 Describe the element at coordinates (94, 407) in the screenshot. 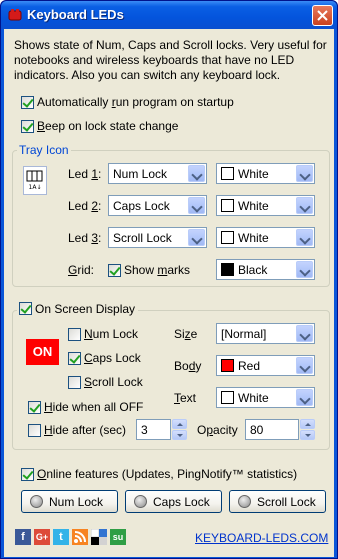

I see `hide-all-off-label: Hide when all OFF` at that location.